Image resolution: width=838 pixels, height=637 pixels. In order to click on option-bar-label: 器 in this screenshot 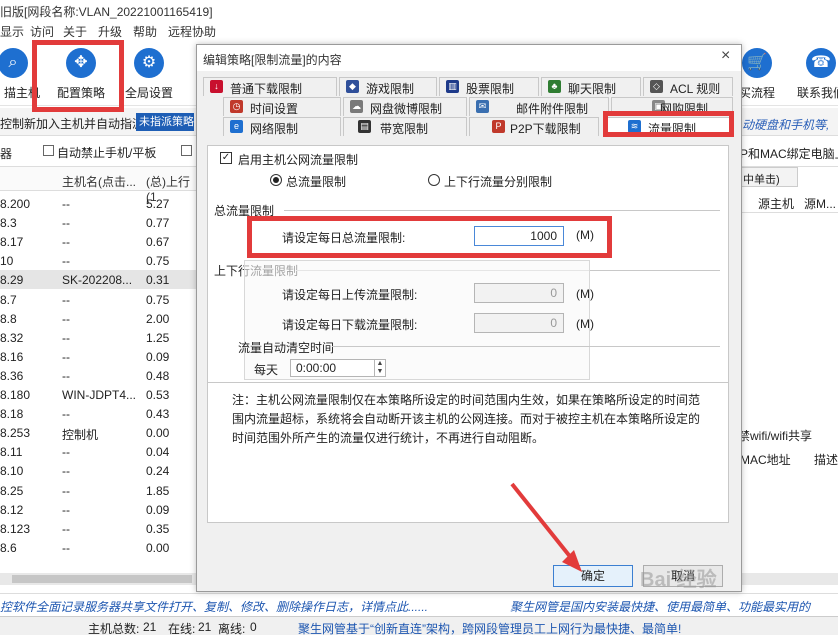, I will do `click(6, 154)`.